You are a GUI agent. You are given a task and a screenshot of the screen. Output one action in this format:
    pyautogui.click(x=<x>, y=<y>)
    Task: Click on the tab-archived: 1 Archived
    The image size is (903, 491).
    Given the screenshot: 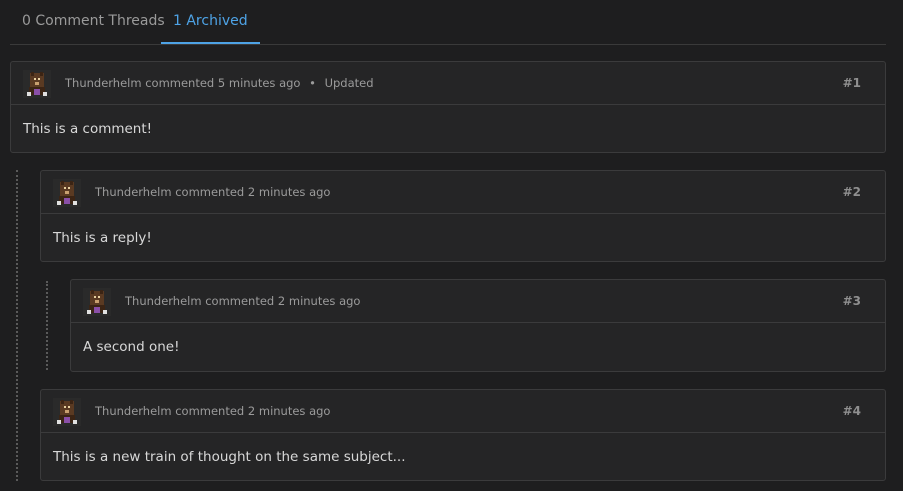 What is the action you would take?
    pyautogui.click(x=210, y=22)
    